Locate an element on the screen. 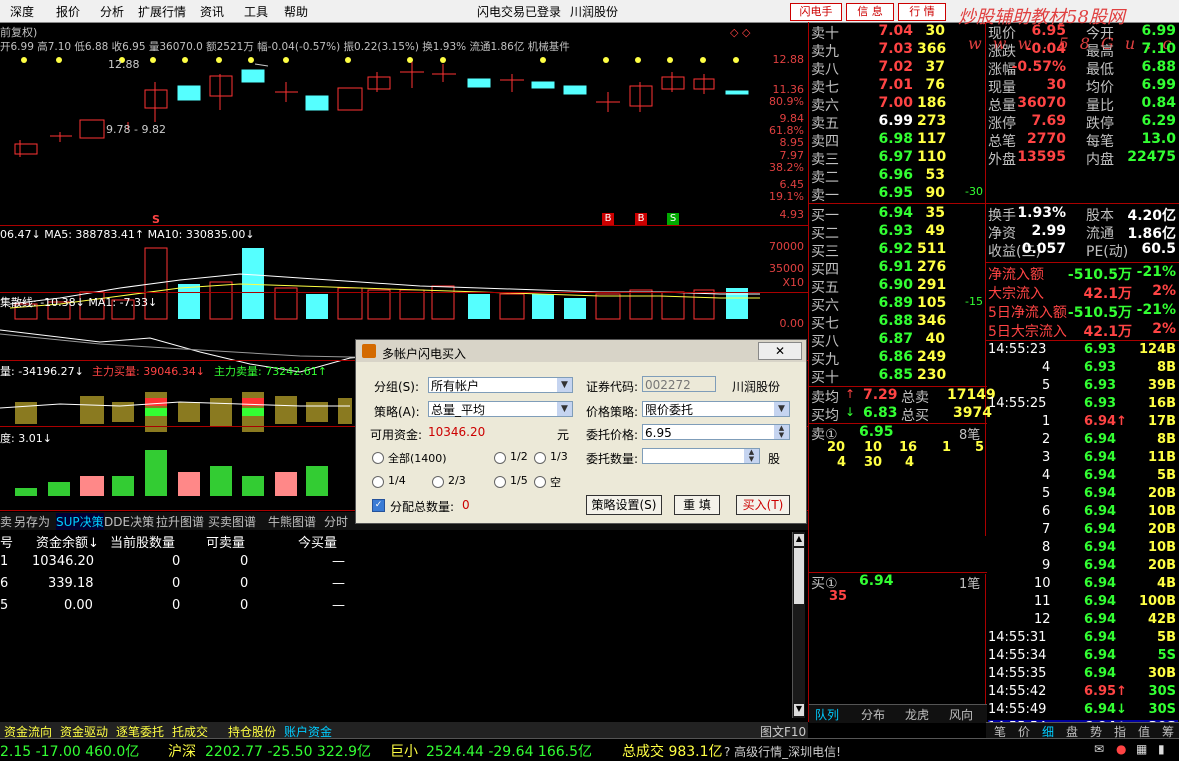 The height and width of the screenshot is (761, 1179). tick-time: 14:55:49 is located at coordinates (1017, 709).